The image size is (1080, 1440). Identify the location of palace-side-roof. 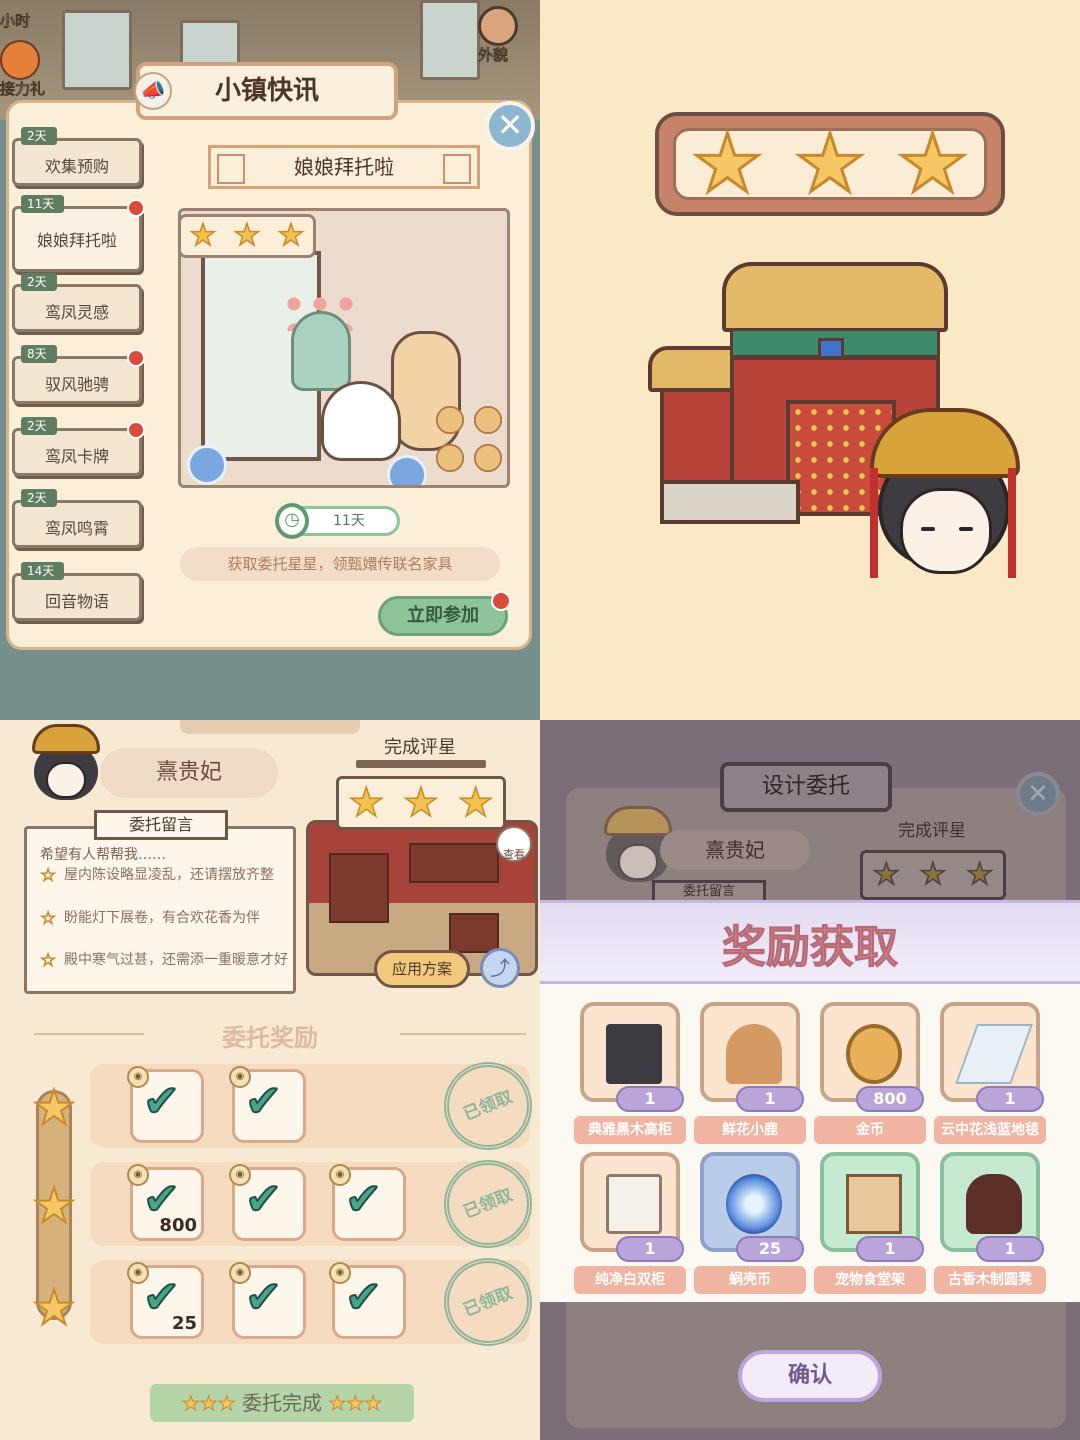
(693, 369).